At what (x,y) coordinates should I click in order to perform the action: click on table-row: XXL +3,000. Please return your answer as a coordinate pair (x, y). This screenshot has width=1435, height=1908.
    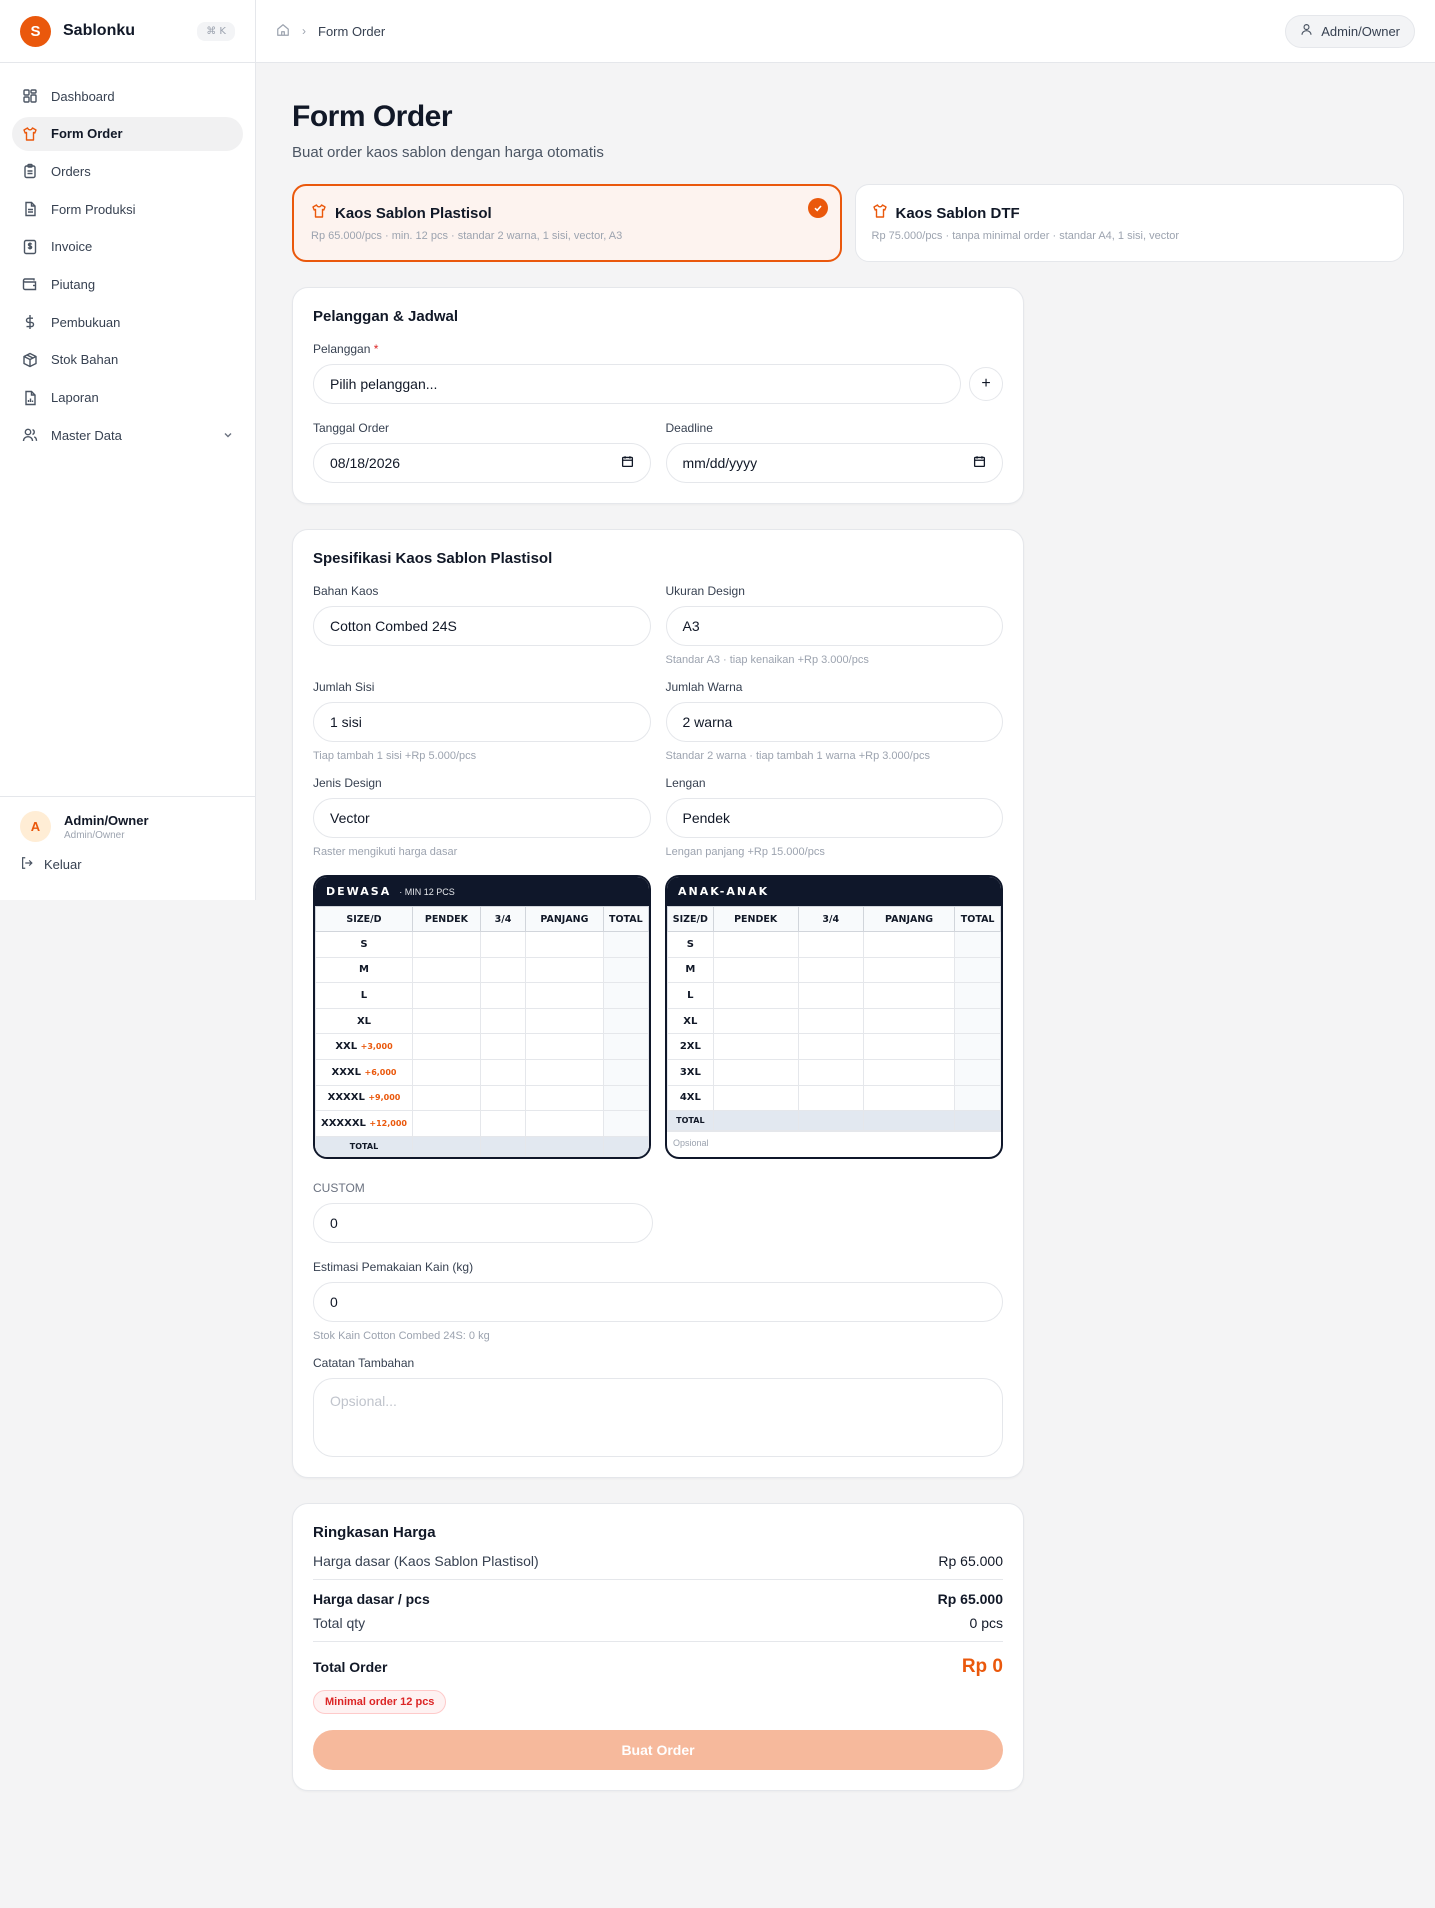
    Looking at the image, I should click on (482, 1046).